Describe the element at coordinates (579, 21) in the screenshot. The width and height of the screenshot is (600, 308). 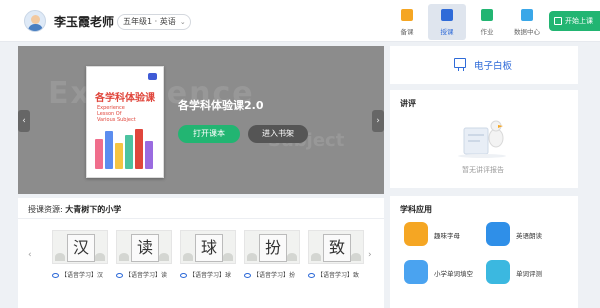
I see `start-class-label: 开始上课` at that location.